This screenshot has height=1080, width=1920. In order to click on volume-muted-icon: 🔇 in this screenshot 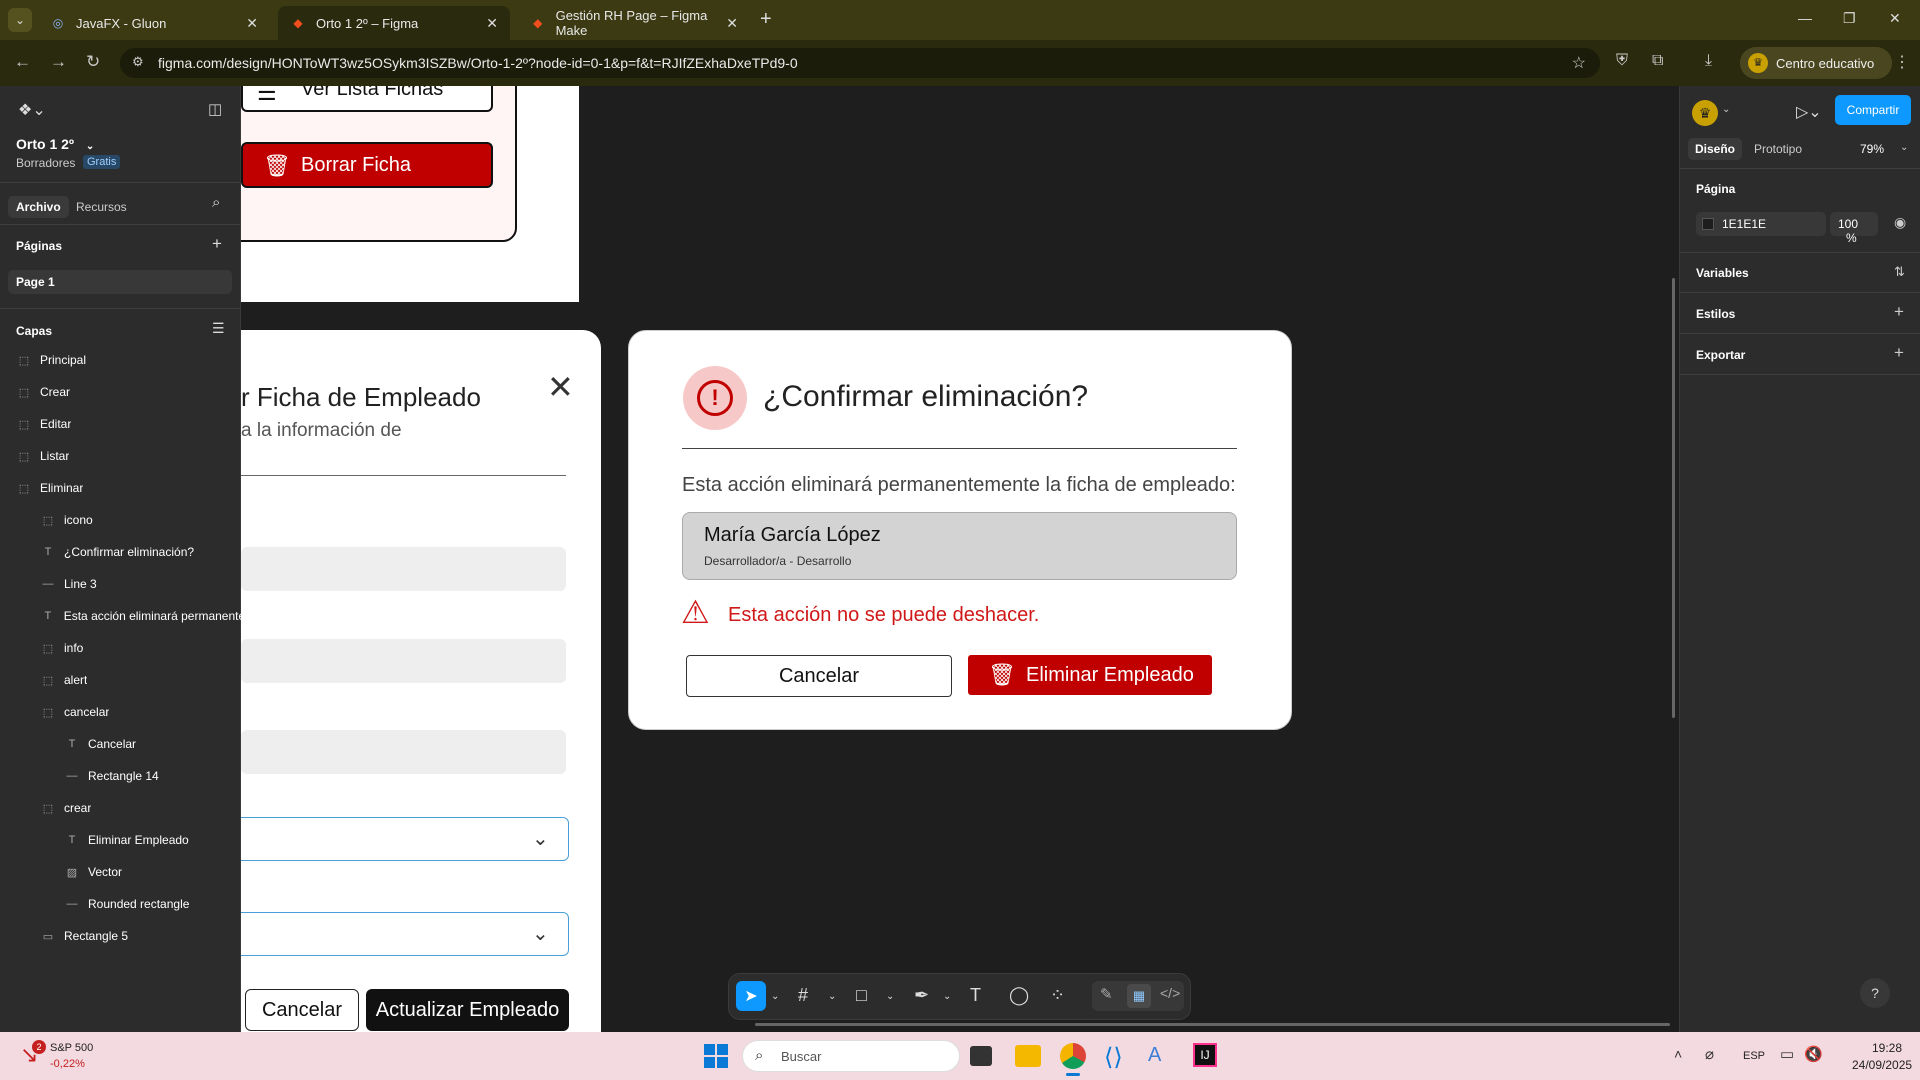, I will do `click(1813, 1054)`.